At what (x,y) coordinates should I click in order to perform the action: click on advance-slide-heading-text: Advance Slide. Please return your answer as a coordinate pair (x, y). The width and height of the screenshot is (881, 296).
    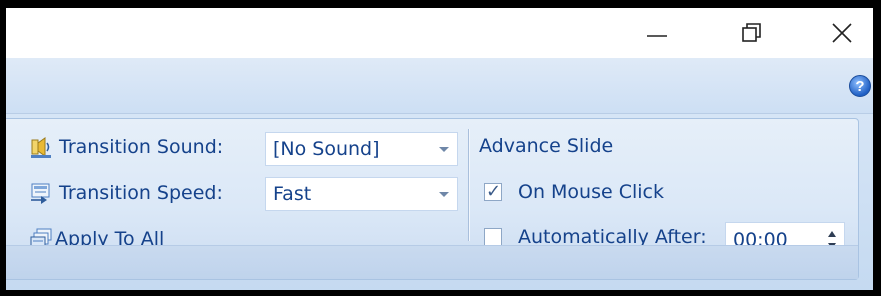
    Looking at the image, I should click on (546, 146).